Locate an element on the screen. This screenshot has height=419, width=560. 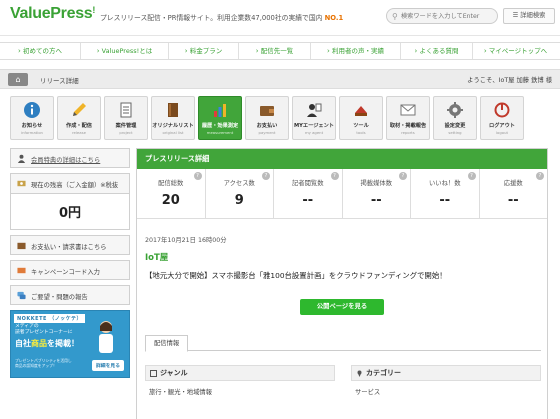
person-icon is located at coordinates (21, 158).